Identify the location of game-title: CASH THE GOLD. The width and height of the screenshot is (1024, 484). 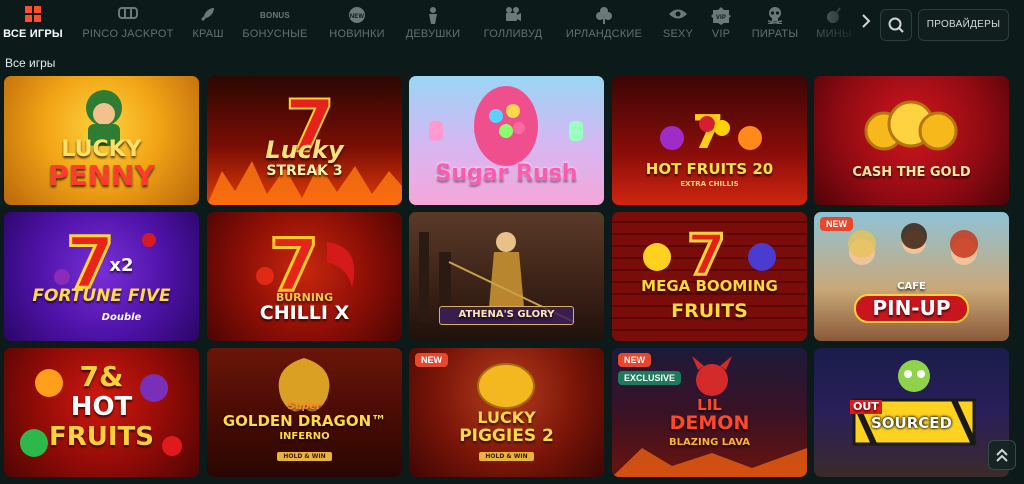
(911, 172).